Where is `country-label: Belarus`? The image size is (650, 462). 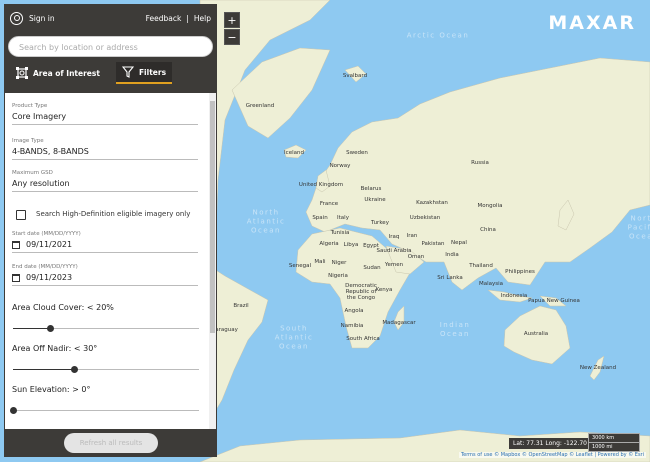
country-label: Belarus is located at coordinates (371, 189).